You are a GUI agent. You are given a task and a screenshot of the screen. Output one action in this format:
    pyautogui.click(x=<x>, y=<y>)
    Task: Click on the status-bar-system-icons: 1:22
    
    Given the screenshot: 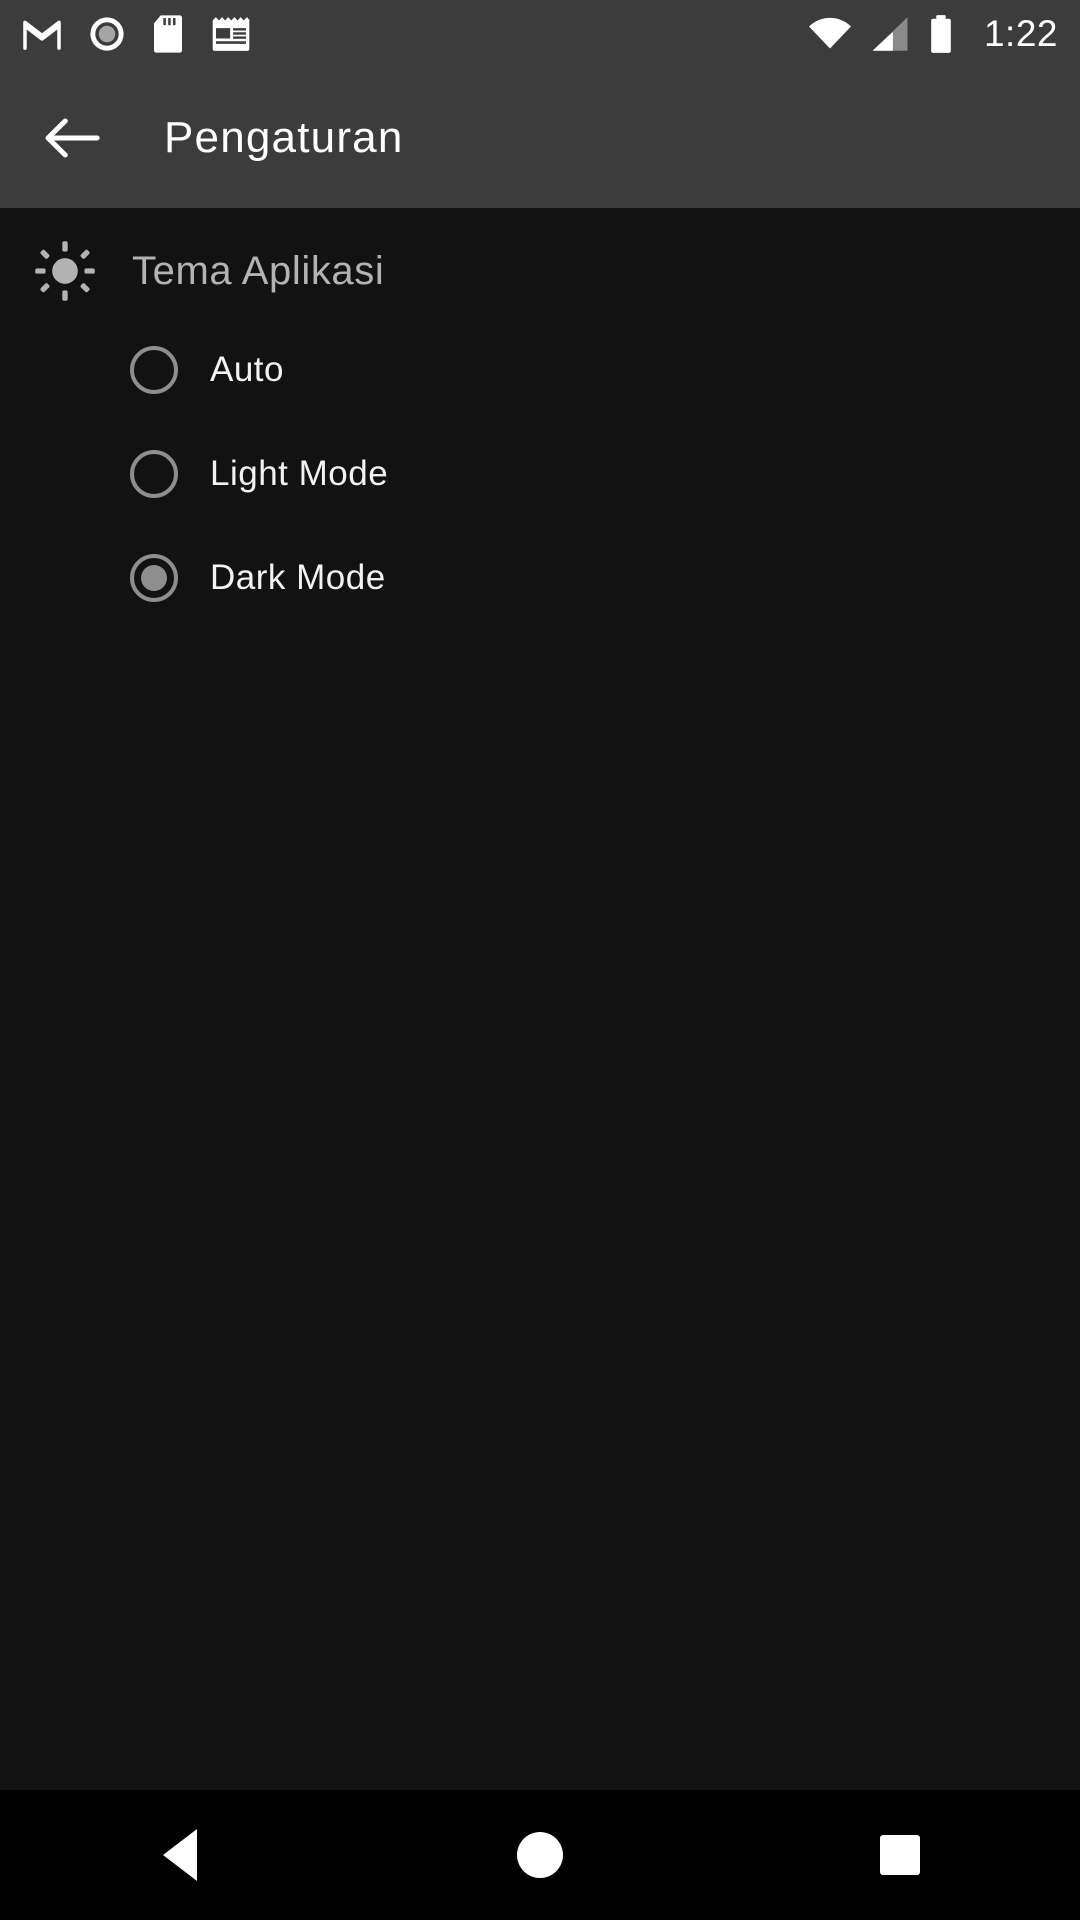 What is the action you would take?
    pyautogui.click(x=933, y=34)
    